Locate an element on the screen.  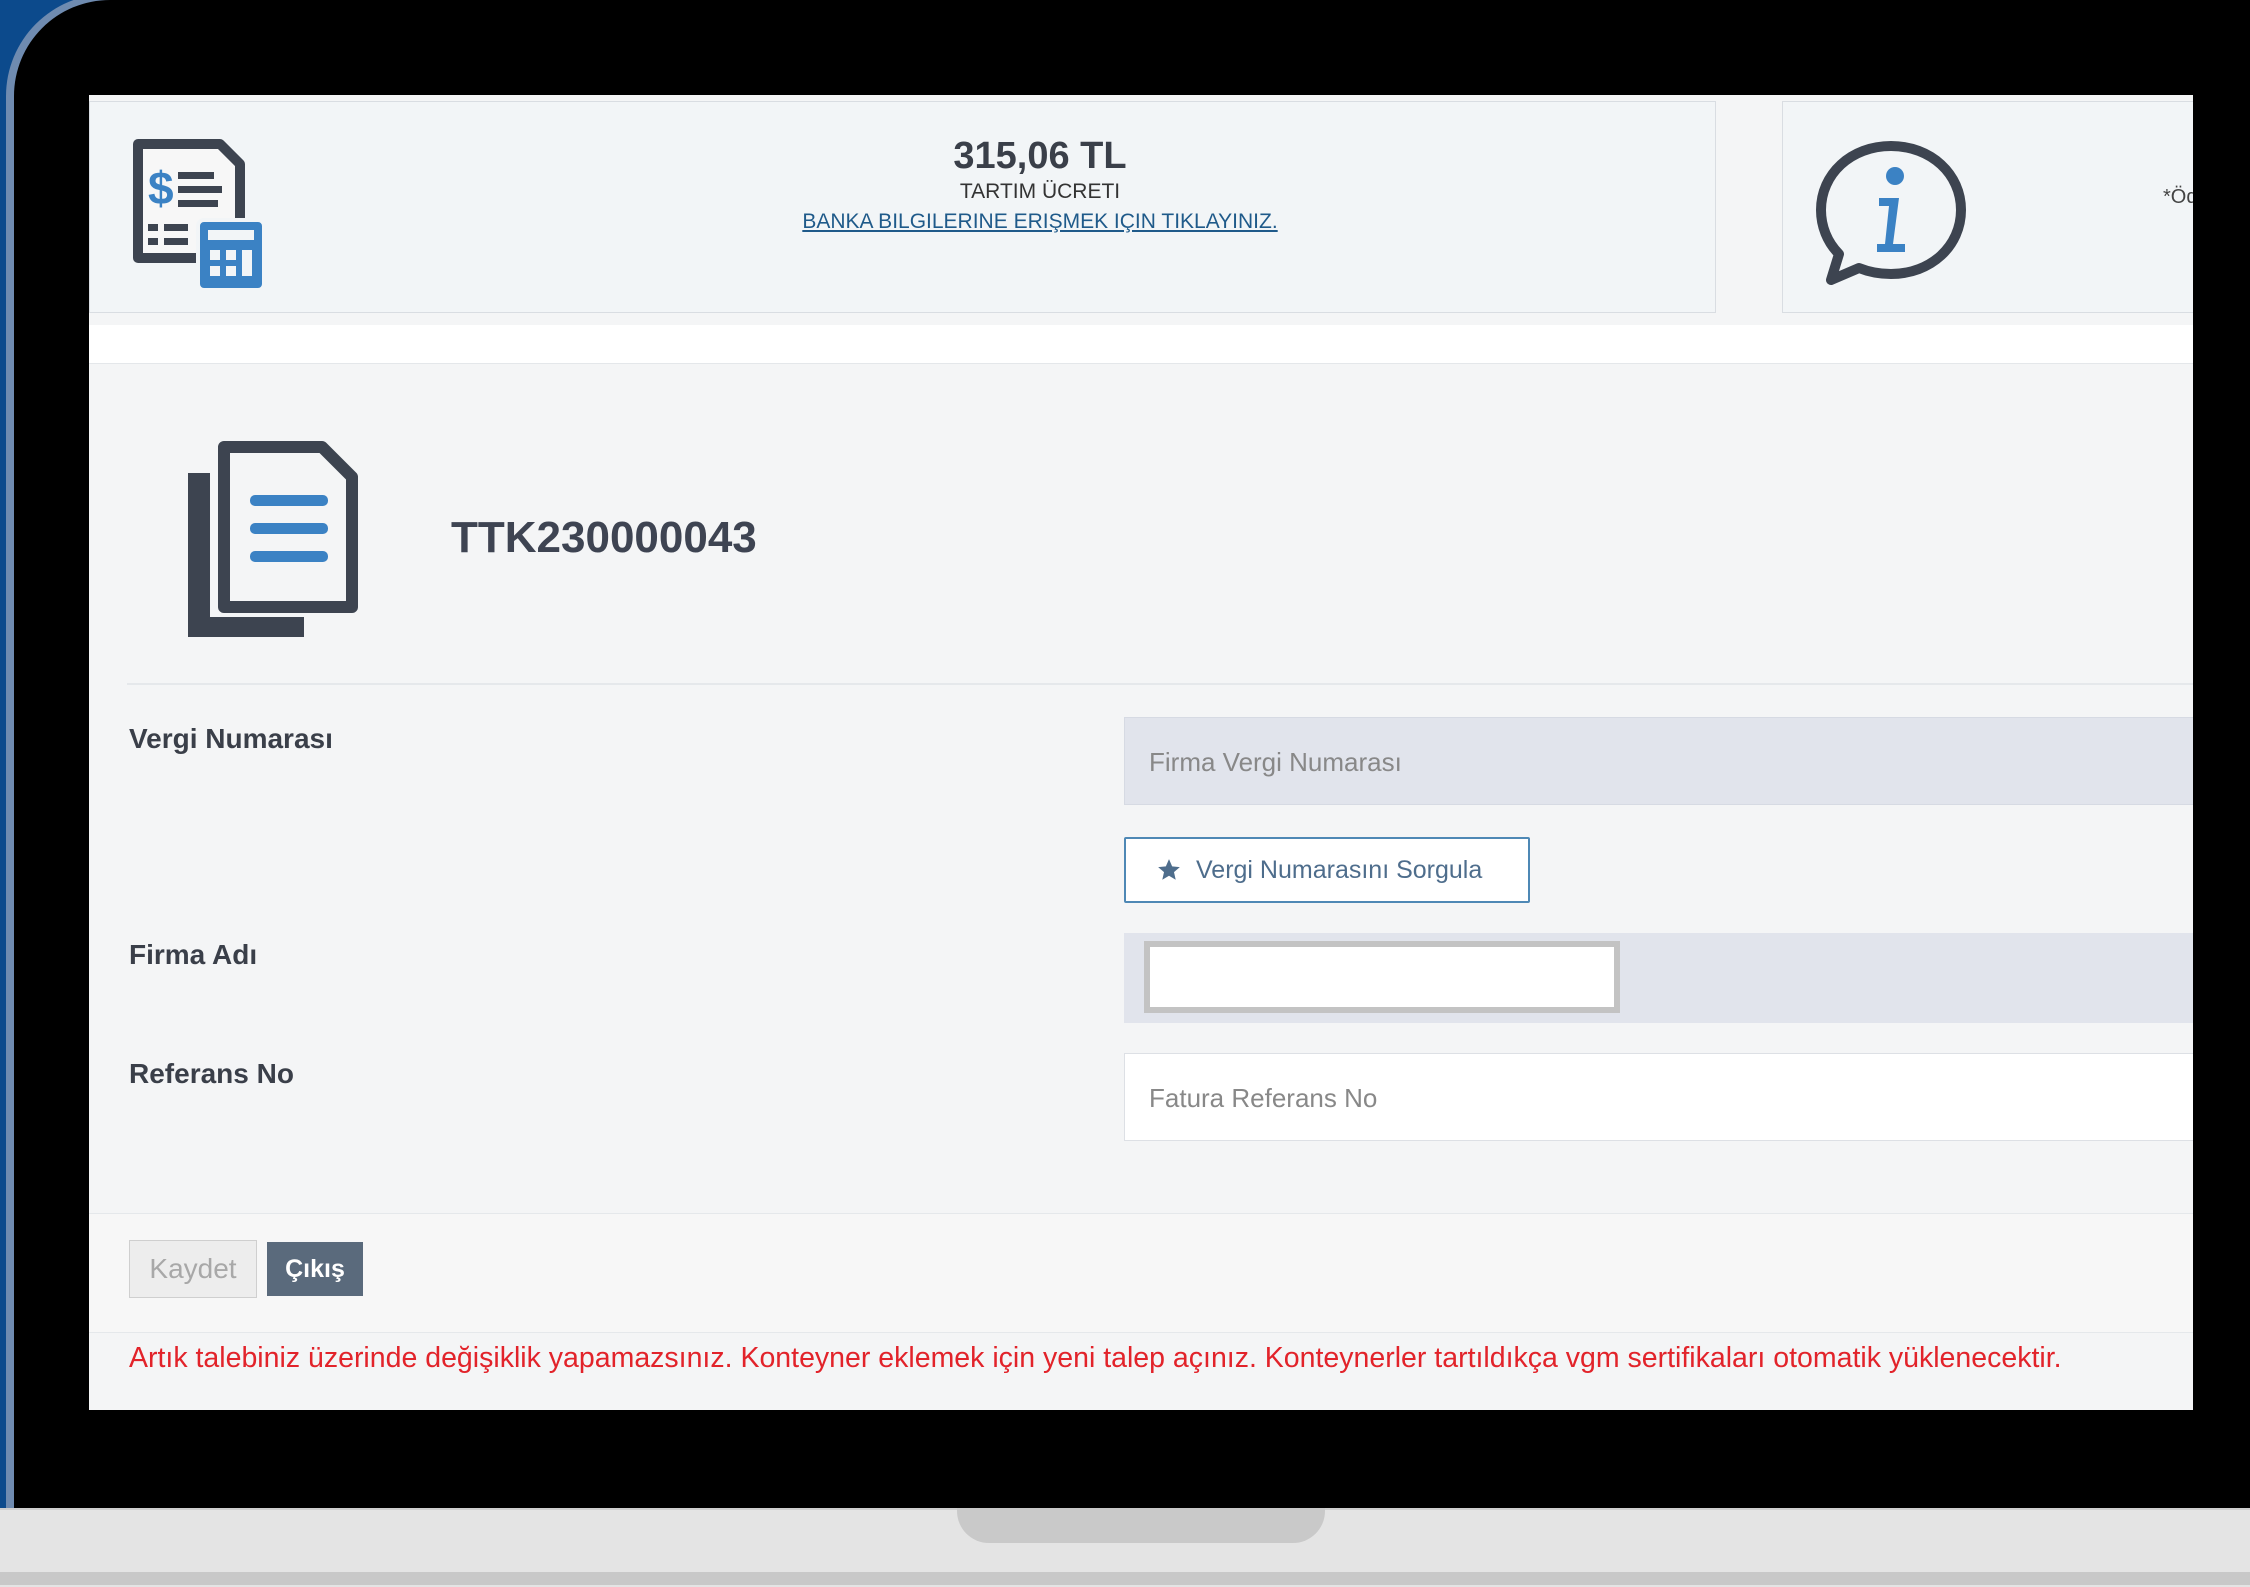
info-card: *Öd is located at coordinates (1987, 207).